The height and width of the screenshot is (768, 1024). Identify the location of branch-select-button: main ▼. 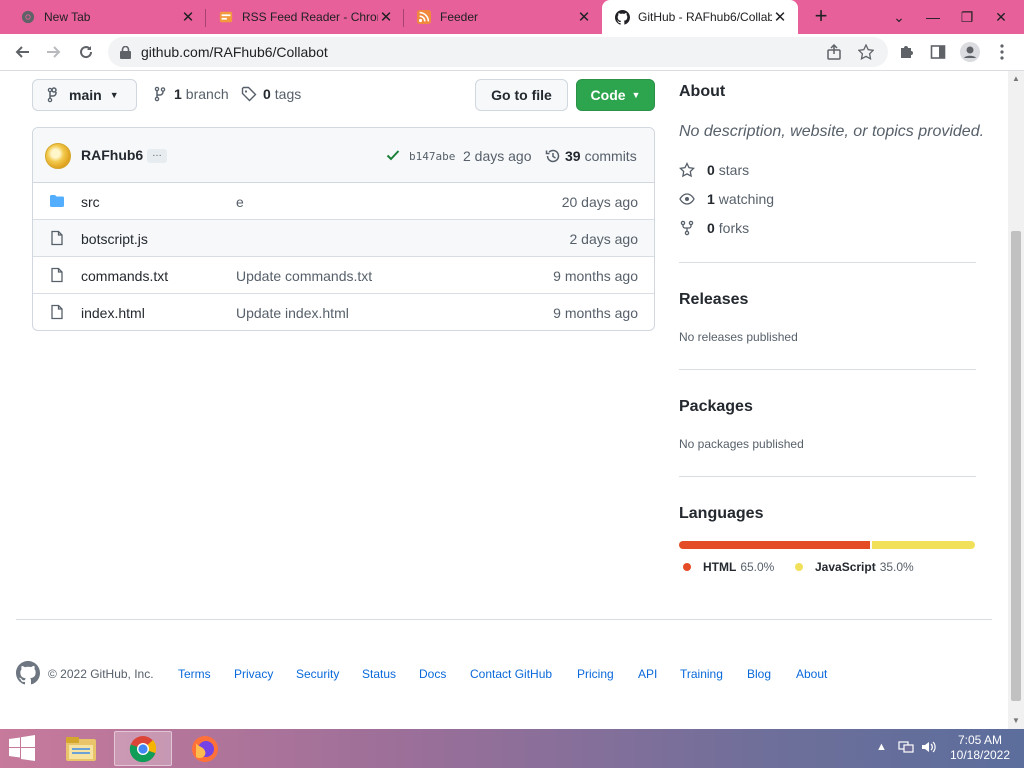
(84, 95).